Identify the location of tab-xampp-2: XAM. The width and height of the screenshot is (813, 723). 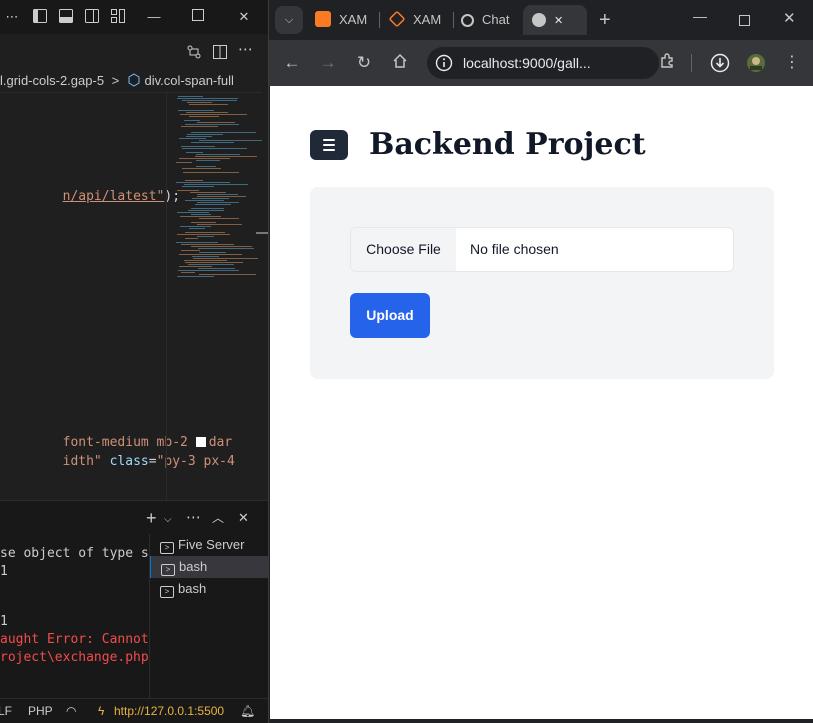
(419, 20).